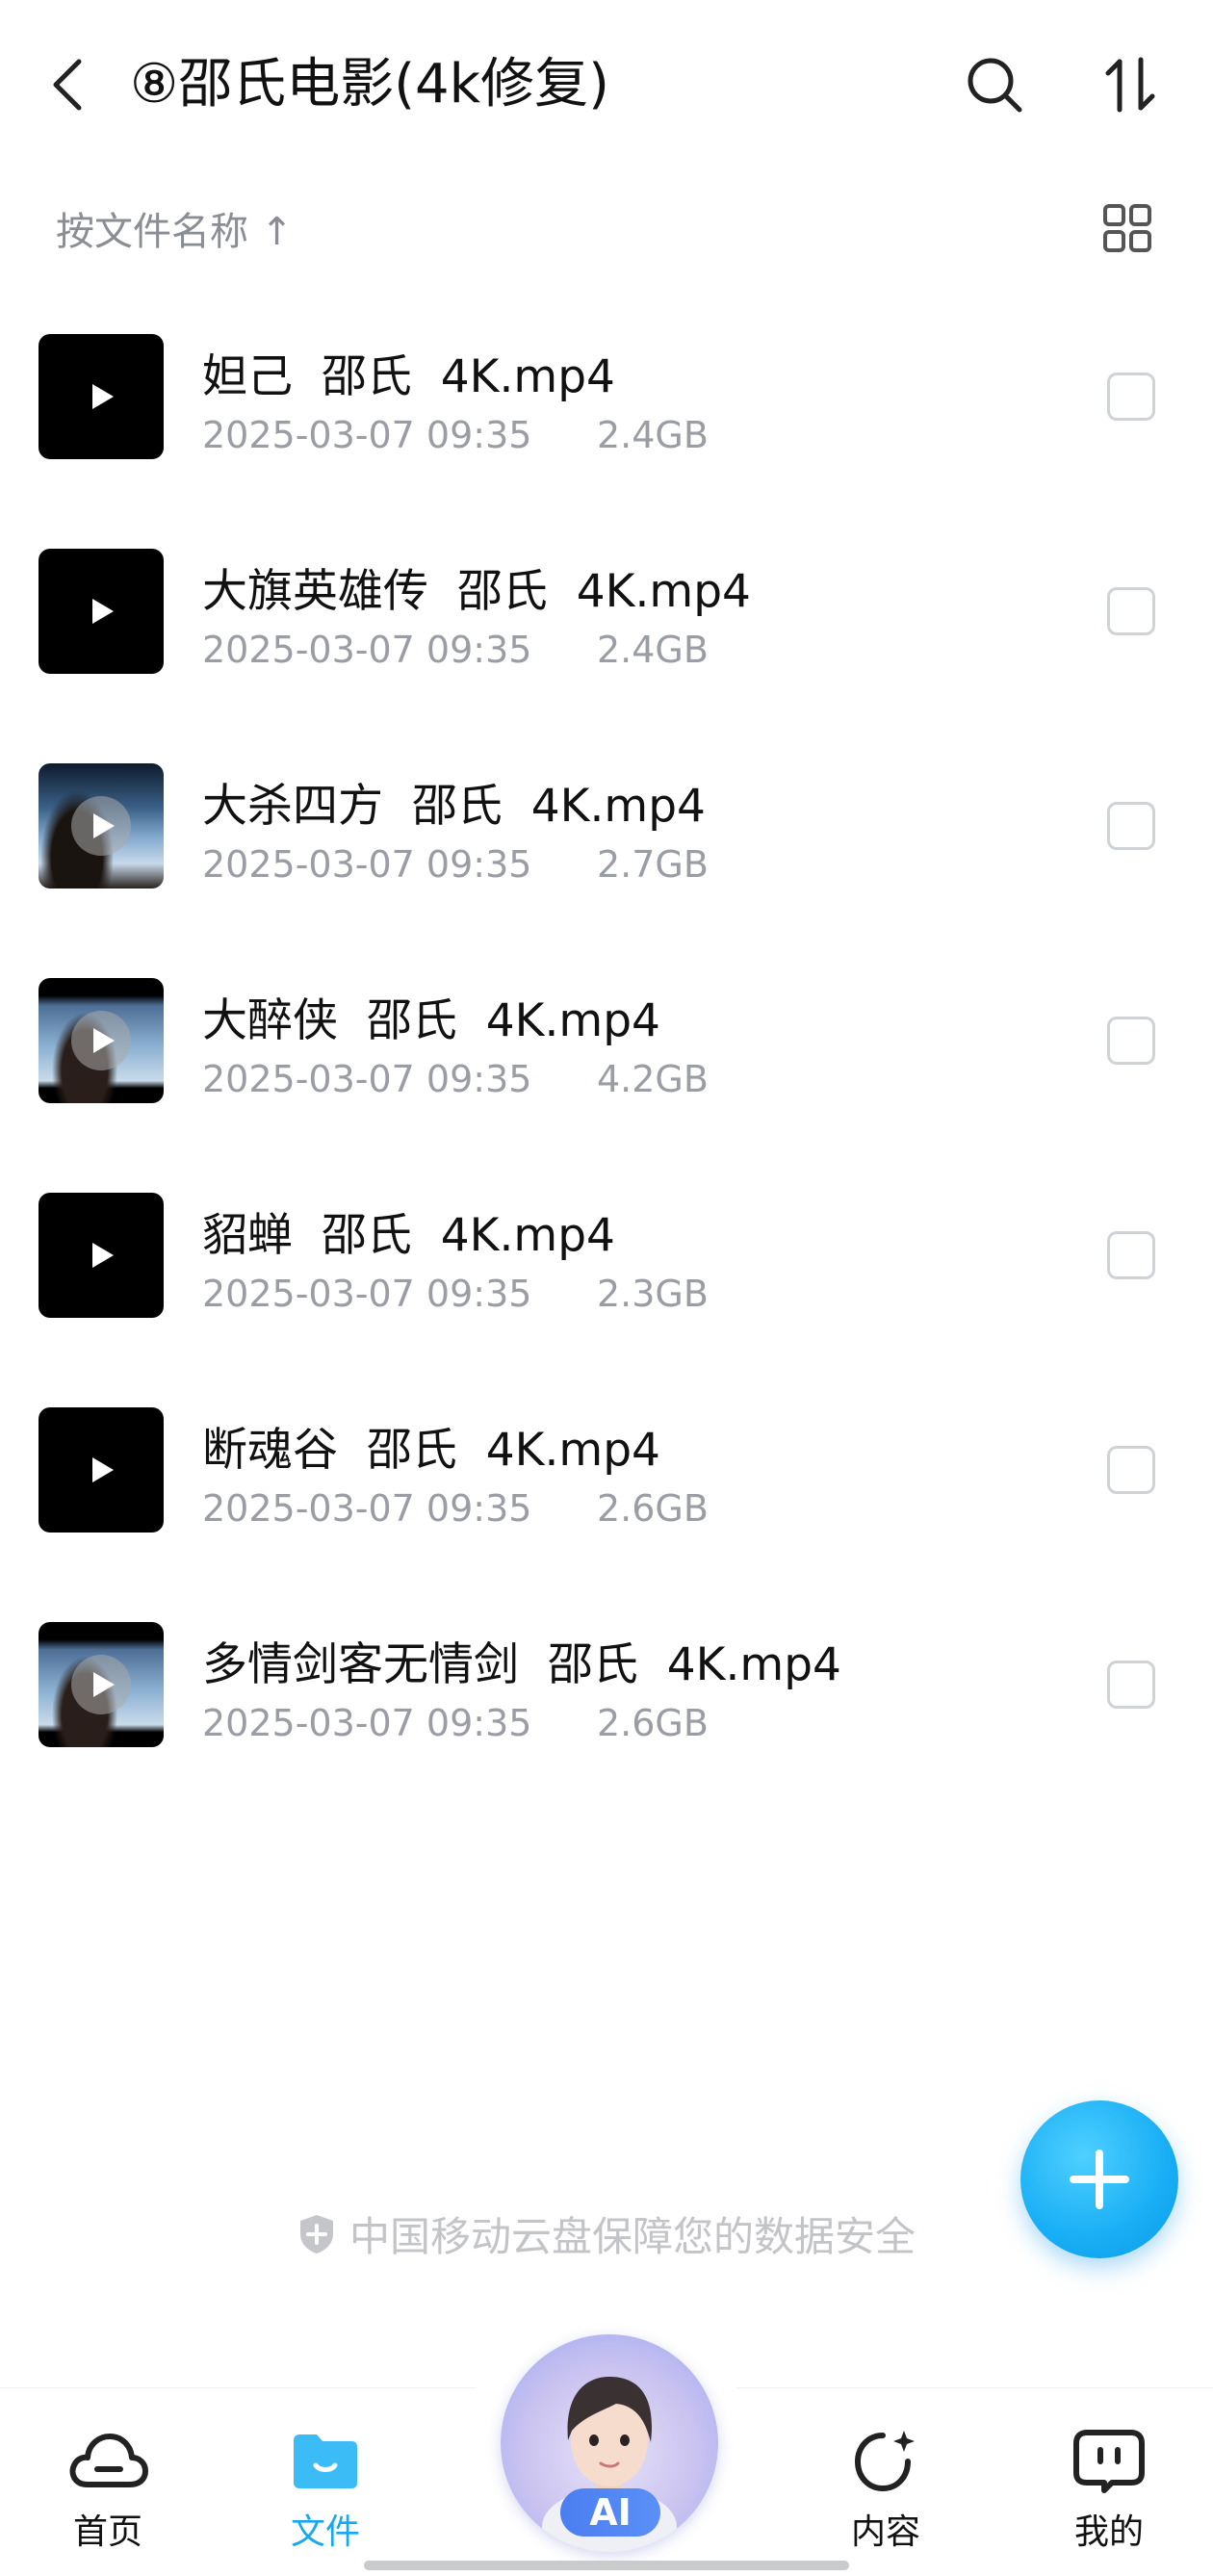 The image size is (1213, 2576). What do you see at coordinates (107, 2532) in the screenshot?
I see `nav-label-home: 首页` at bounding box center [107, 2532].